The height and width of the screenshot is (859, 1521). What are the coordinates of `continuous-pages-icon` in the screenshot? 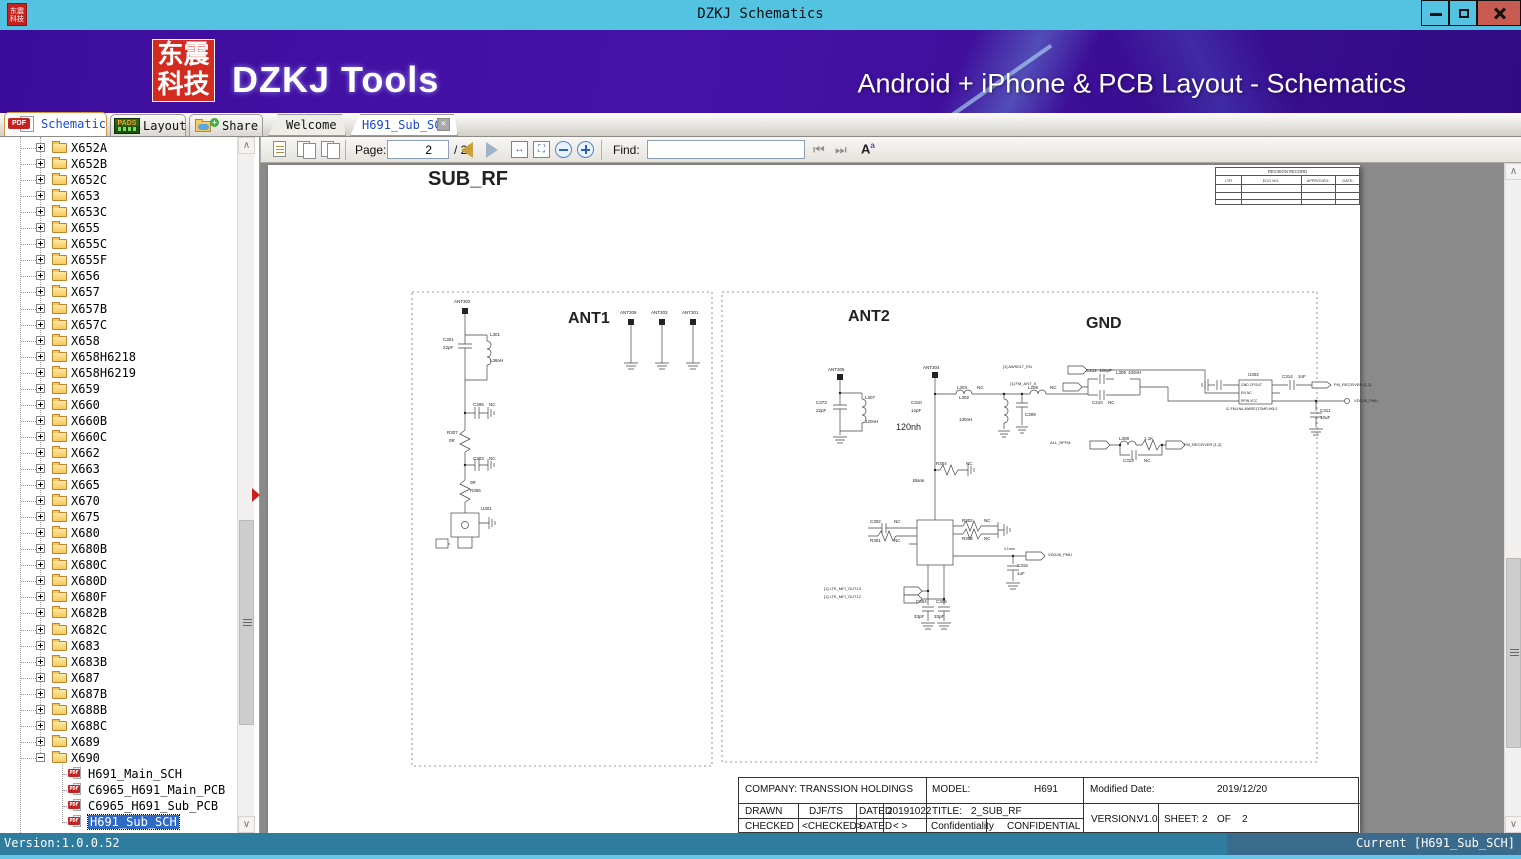 It's located at (331, 150).